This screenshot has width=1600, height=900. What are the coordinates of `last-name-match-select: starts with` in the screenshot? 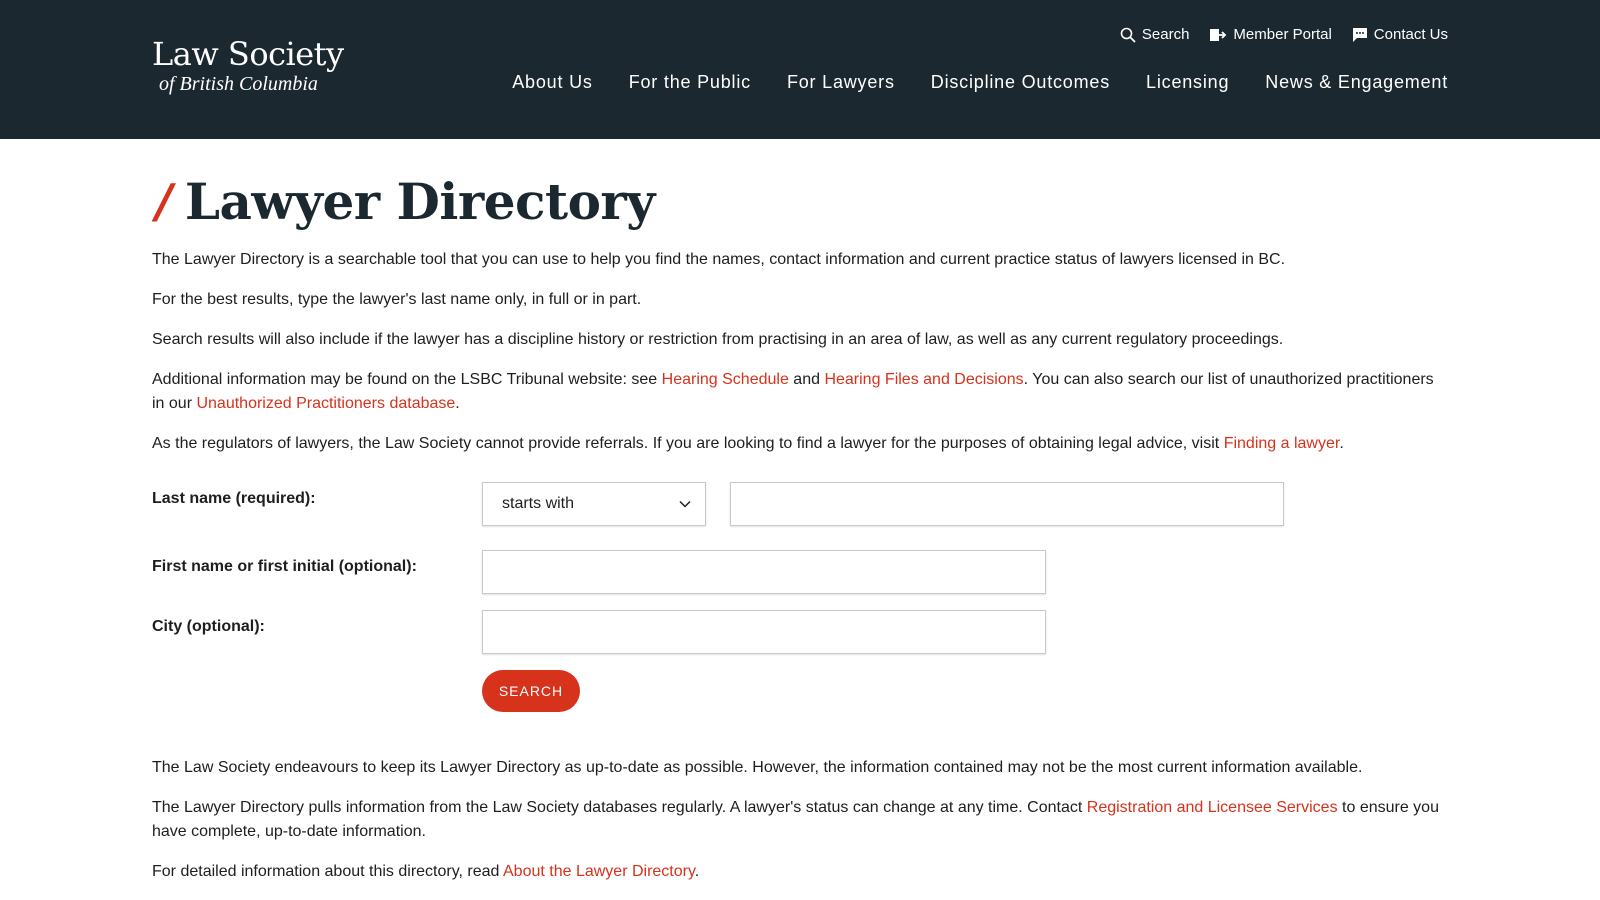 It's located at (594, 504).